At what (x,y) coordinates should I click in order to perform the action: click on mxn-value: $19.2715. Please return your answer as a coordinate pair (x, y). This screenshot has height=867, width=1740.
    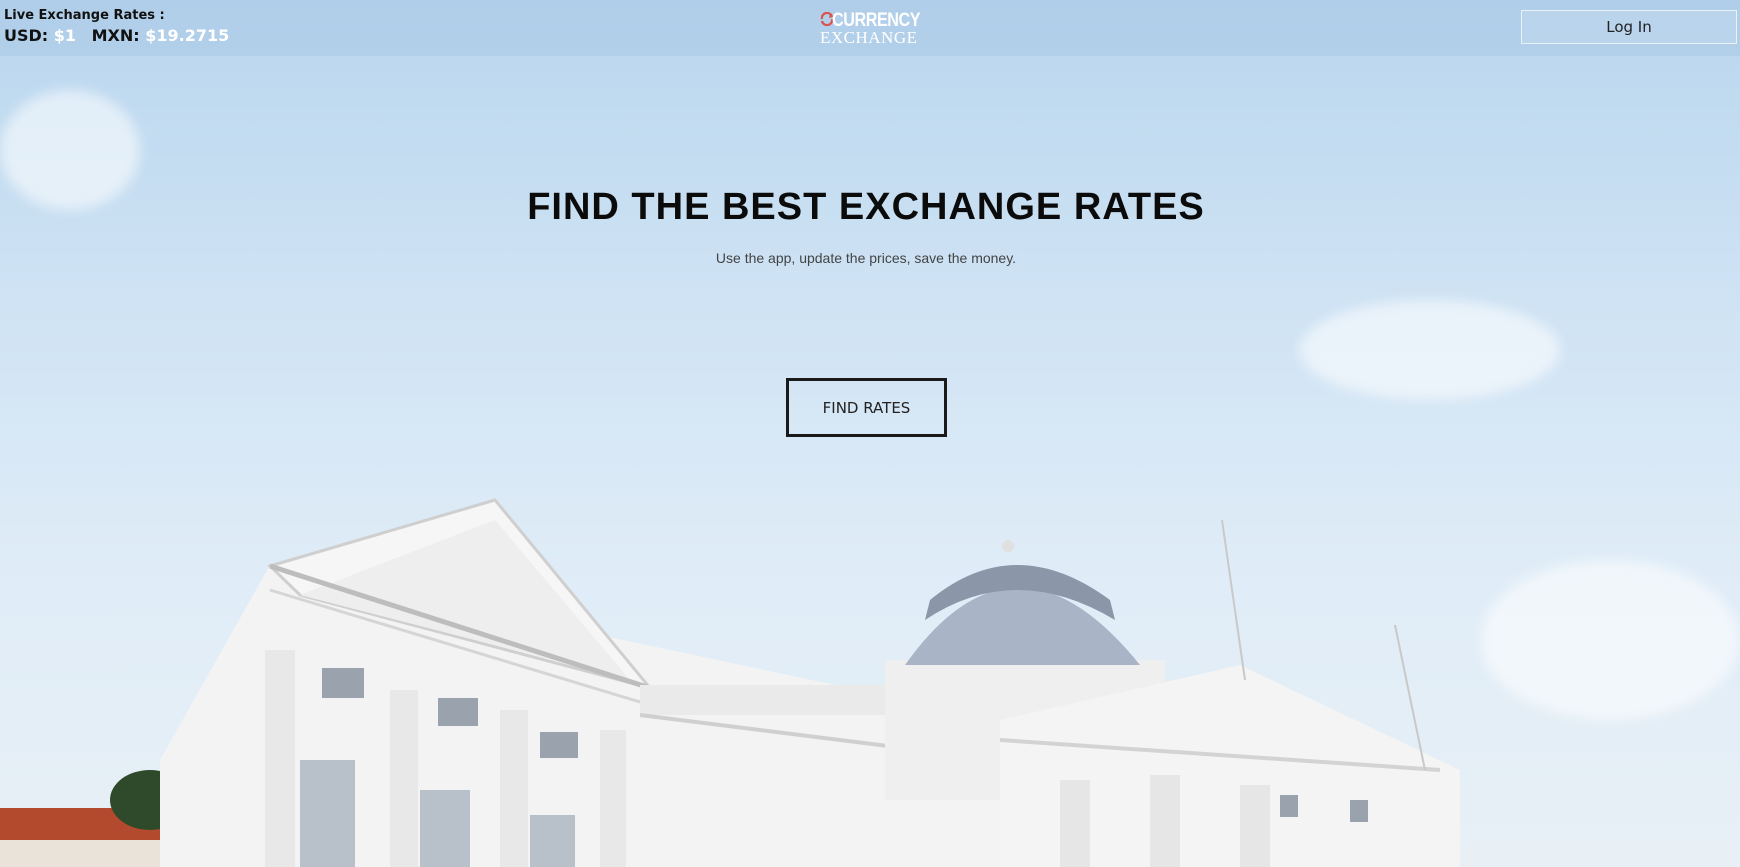
    Looking at the image, I should click on (187, 35).